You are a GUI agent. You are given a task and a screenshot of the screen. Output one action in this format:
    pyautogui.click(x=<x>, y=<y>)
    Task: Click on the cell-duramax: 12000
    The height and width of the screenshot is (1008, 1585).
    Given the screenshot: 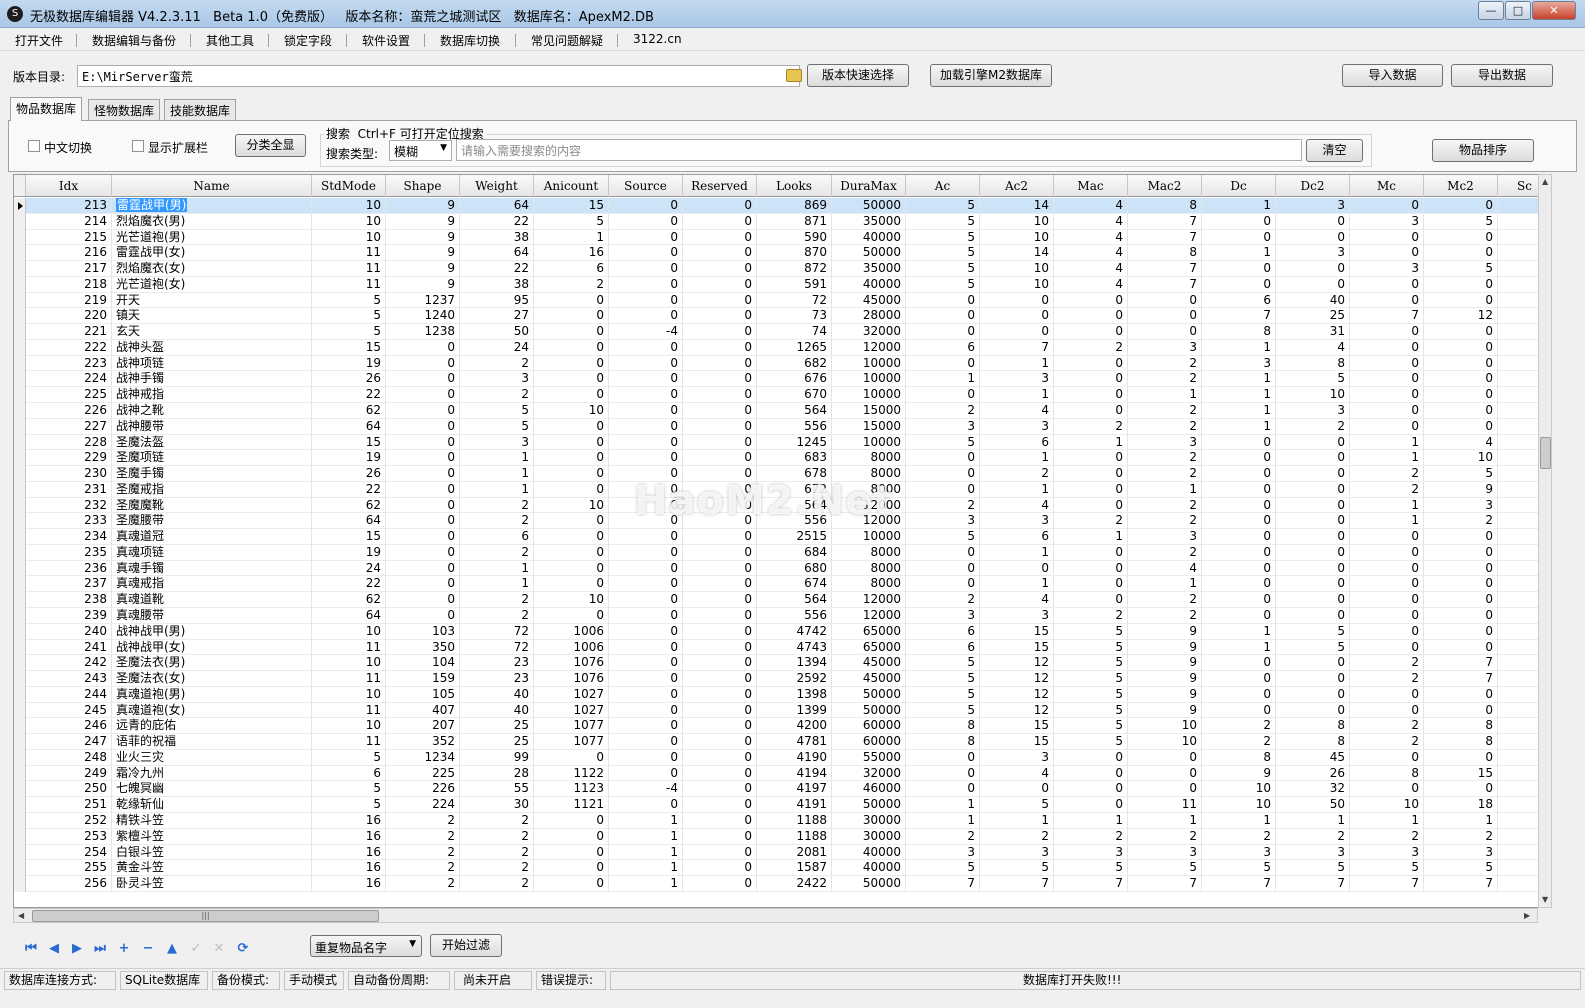 What is the action you would take?
    pyautogui.click(x=869, y=347)
    